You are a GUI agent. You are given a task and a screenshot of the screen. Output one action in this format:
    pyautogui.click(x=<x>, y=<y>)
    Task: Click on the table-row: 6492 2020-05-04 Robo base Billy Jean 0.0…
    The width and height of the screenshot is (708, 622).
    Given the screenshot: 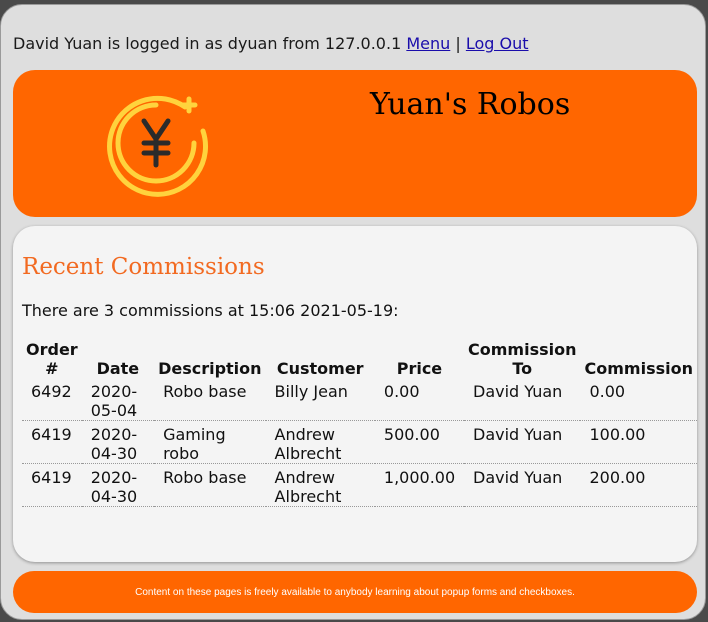 What is the action you would take?
    pyautogui.click(x=359, y=399)
    